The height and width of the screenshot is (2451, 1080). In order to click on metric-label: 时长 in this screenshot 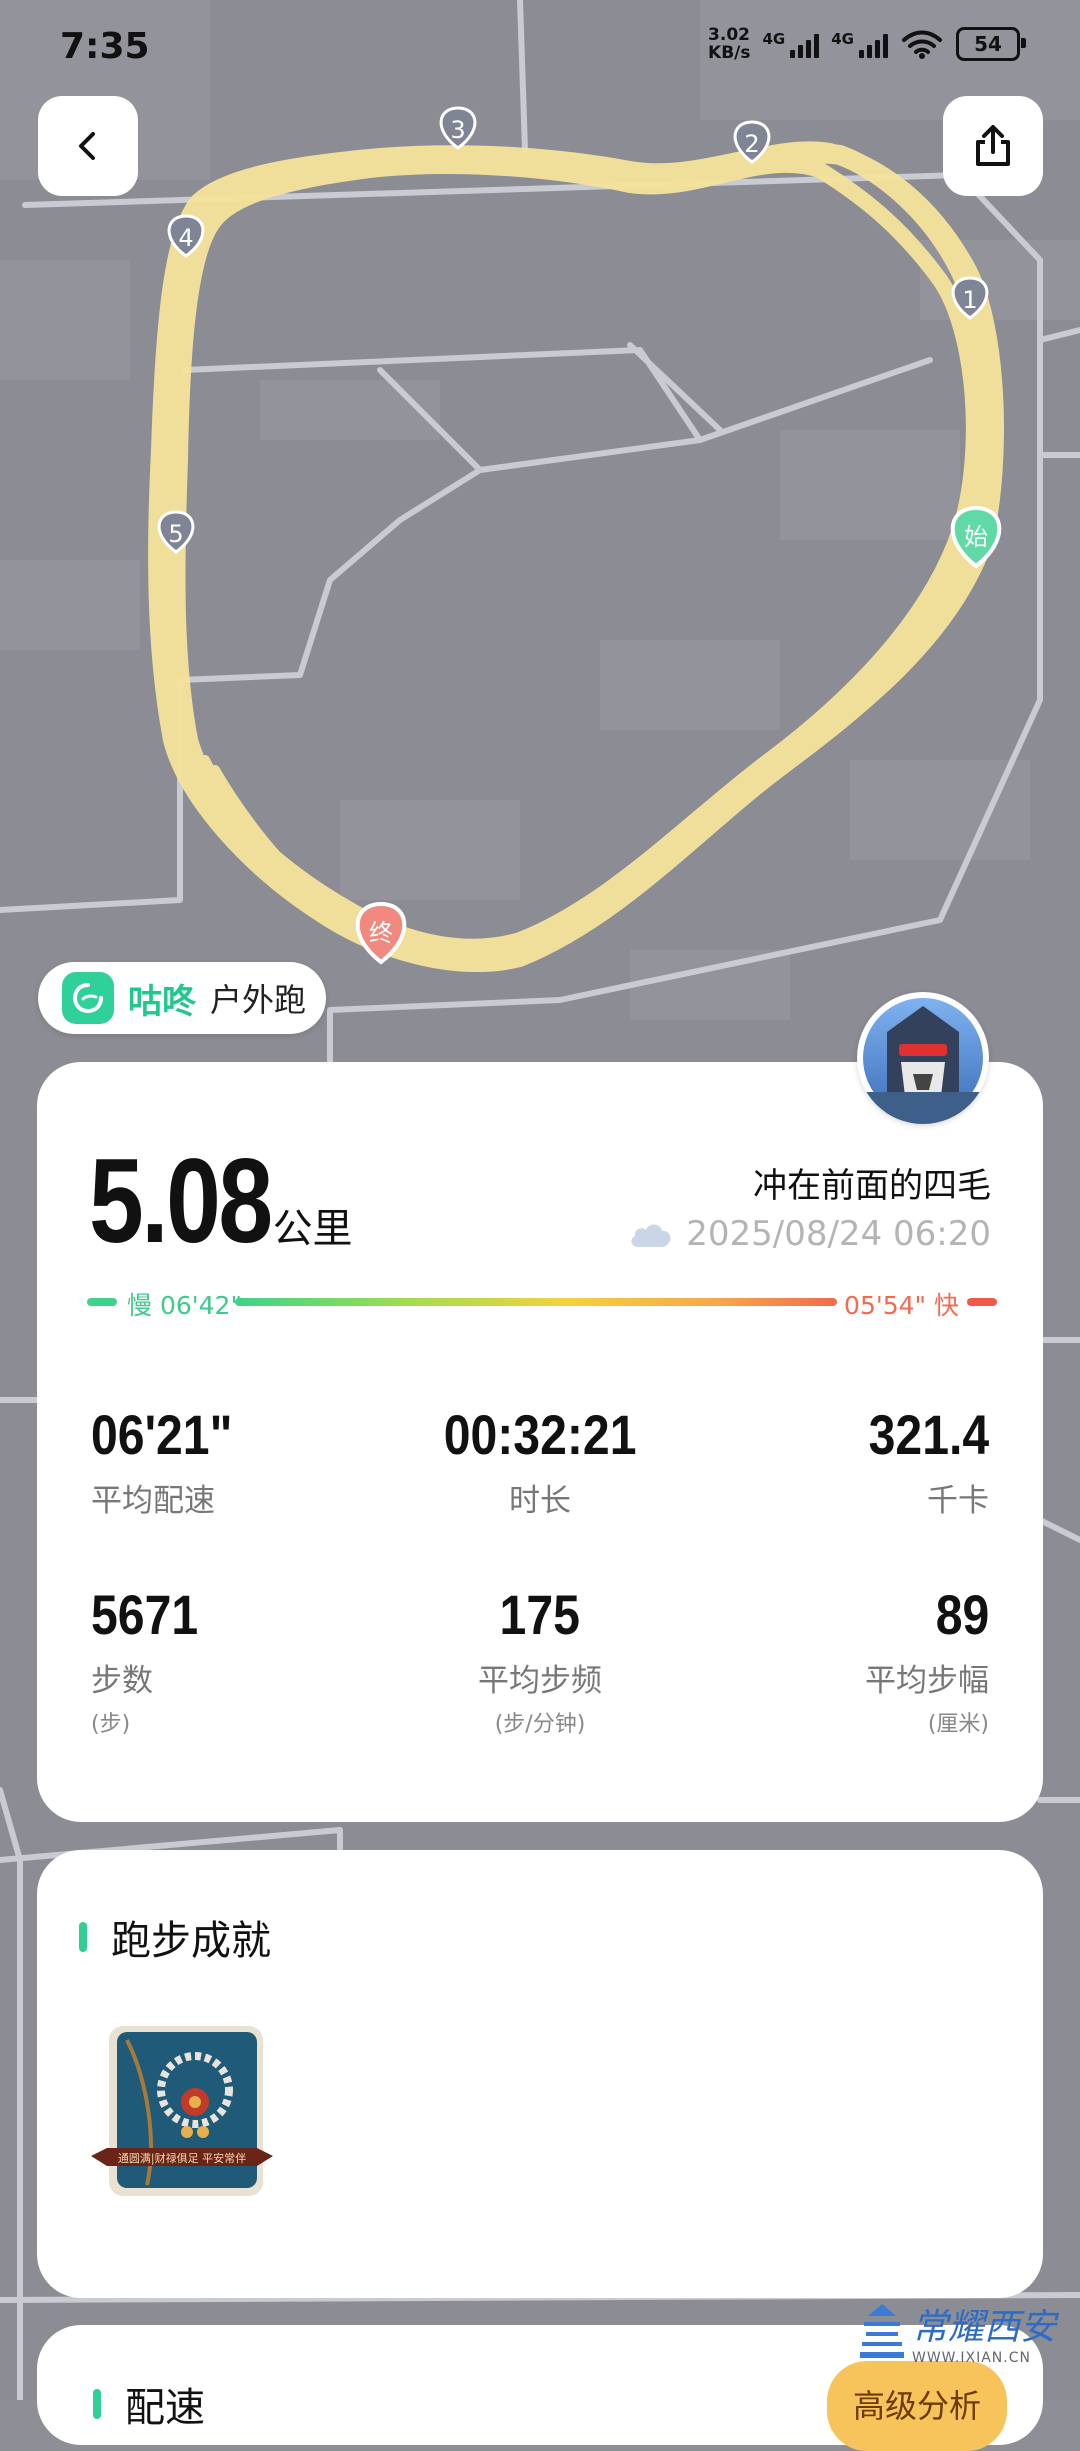, I will do `click(540, 1501)`.